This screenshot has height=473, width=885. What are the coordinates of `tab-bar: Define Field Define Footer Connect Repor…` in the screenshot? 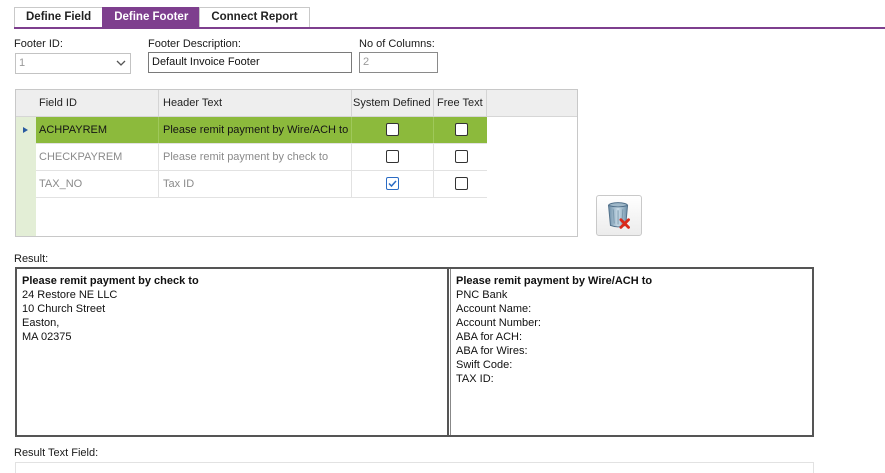 It's located at (162, 17).